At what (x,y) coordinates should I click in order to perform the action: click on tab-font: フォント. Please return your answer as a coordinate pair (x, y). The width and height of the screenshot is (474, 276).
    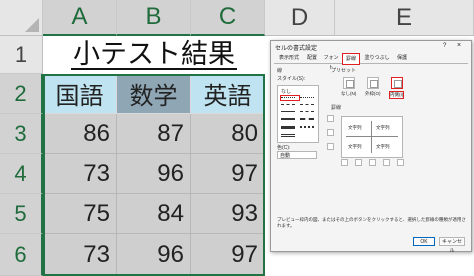
    Looking at the image, I should click on (331, 62).